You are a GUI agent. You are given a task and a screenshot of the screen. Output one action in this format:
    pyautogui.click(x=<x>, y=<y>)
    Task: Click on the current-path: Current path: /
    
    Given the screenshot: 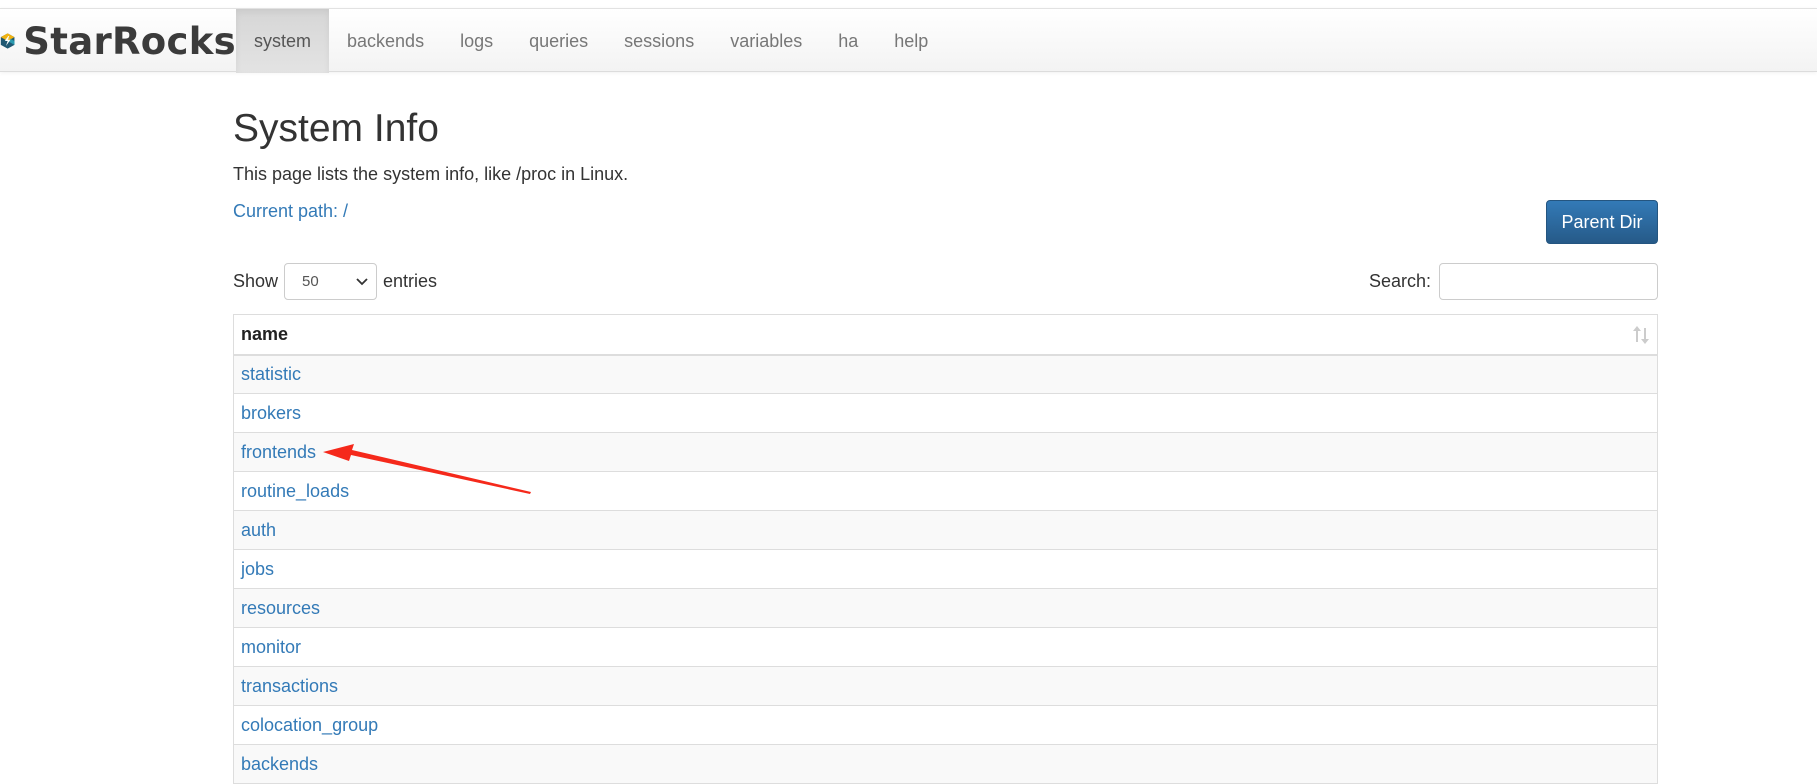 What is the action you would take?
    pyautogui.click(x=291, y=211)
    